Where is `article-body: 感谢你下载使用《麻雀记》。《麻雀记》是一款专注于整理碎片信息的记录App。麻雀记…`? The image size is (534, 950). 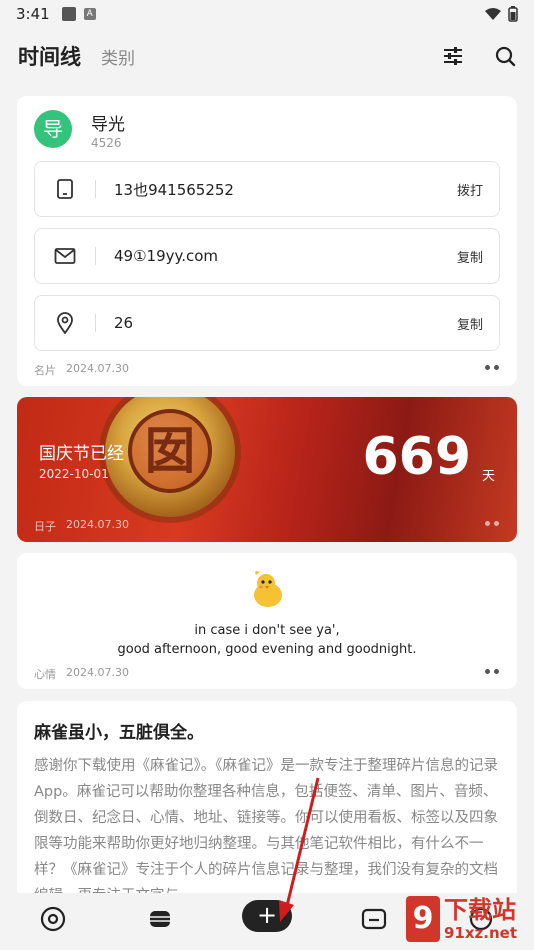
article-body: 感谢你下载使用《麻雀记》。《麻雀记》是一款专注于整理碎片信息的记录App。麻雀记… is located at coordinates (266, 831).